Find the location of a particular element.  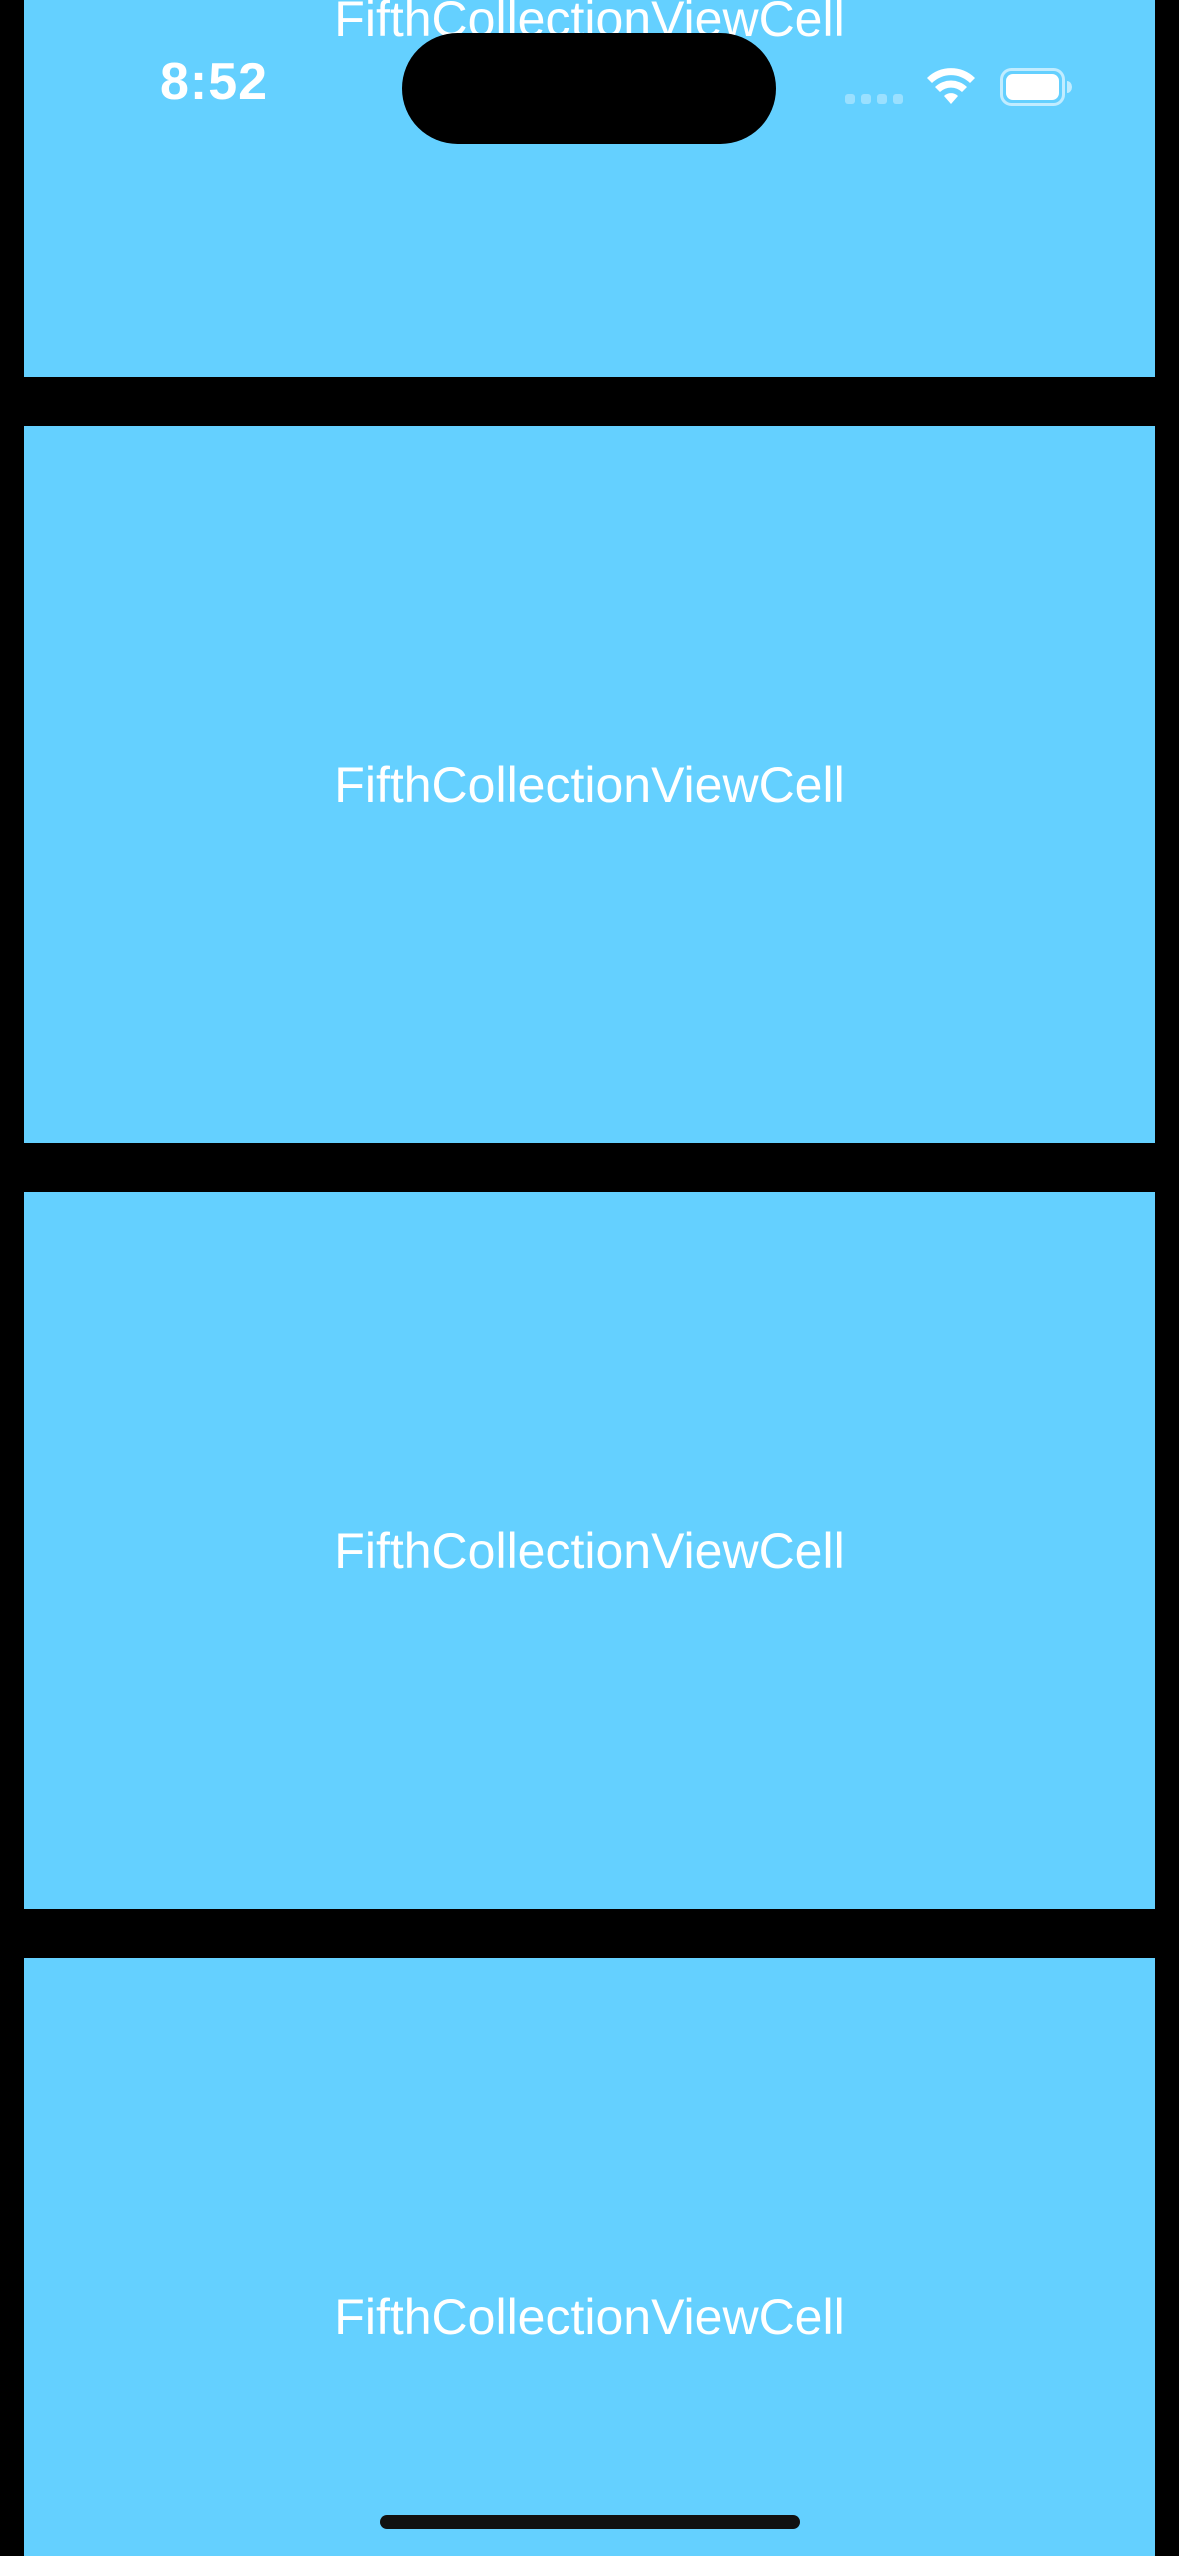

wifi-icon is located at coordinates (951, 86).